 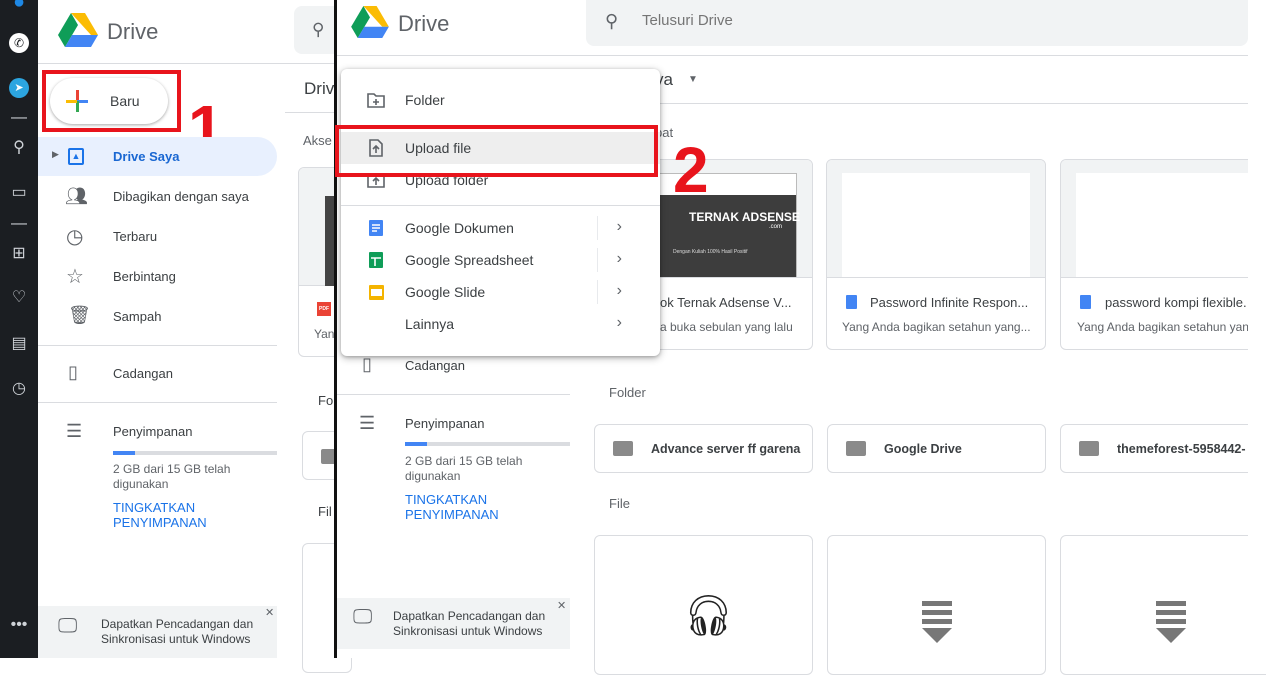 What do you see at coordinates (55, 154) in the screenshot?
I see `expand-arrow-icon: ▶` at bounding box center [55, 154].